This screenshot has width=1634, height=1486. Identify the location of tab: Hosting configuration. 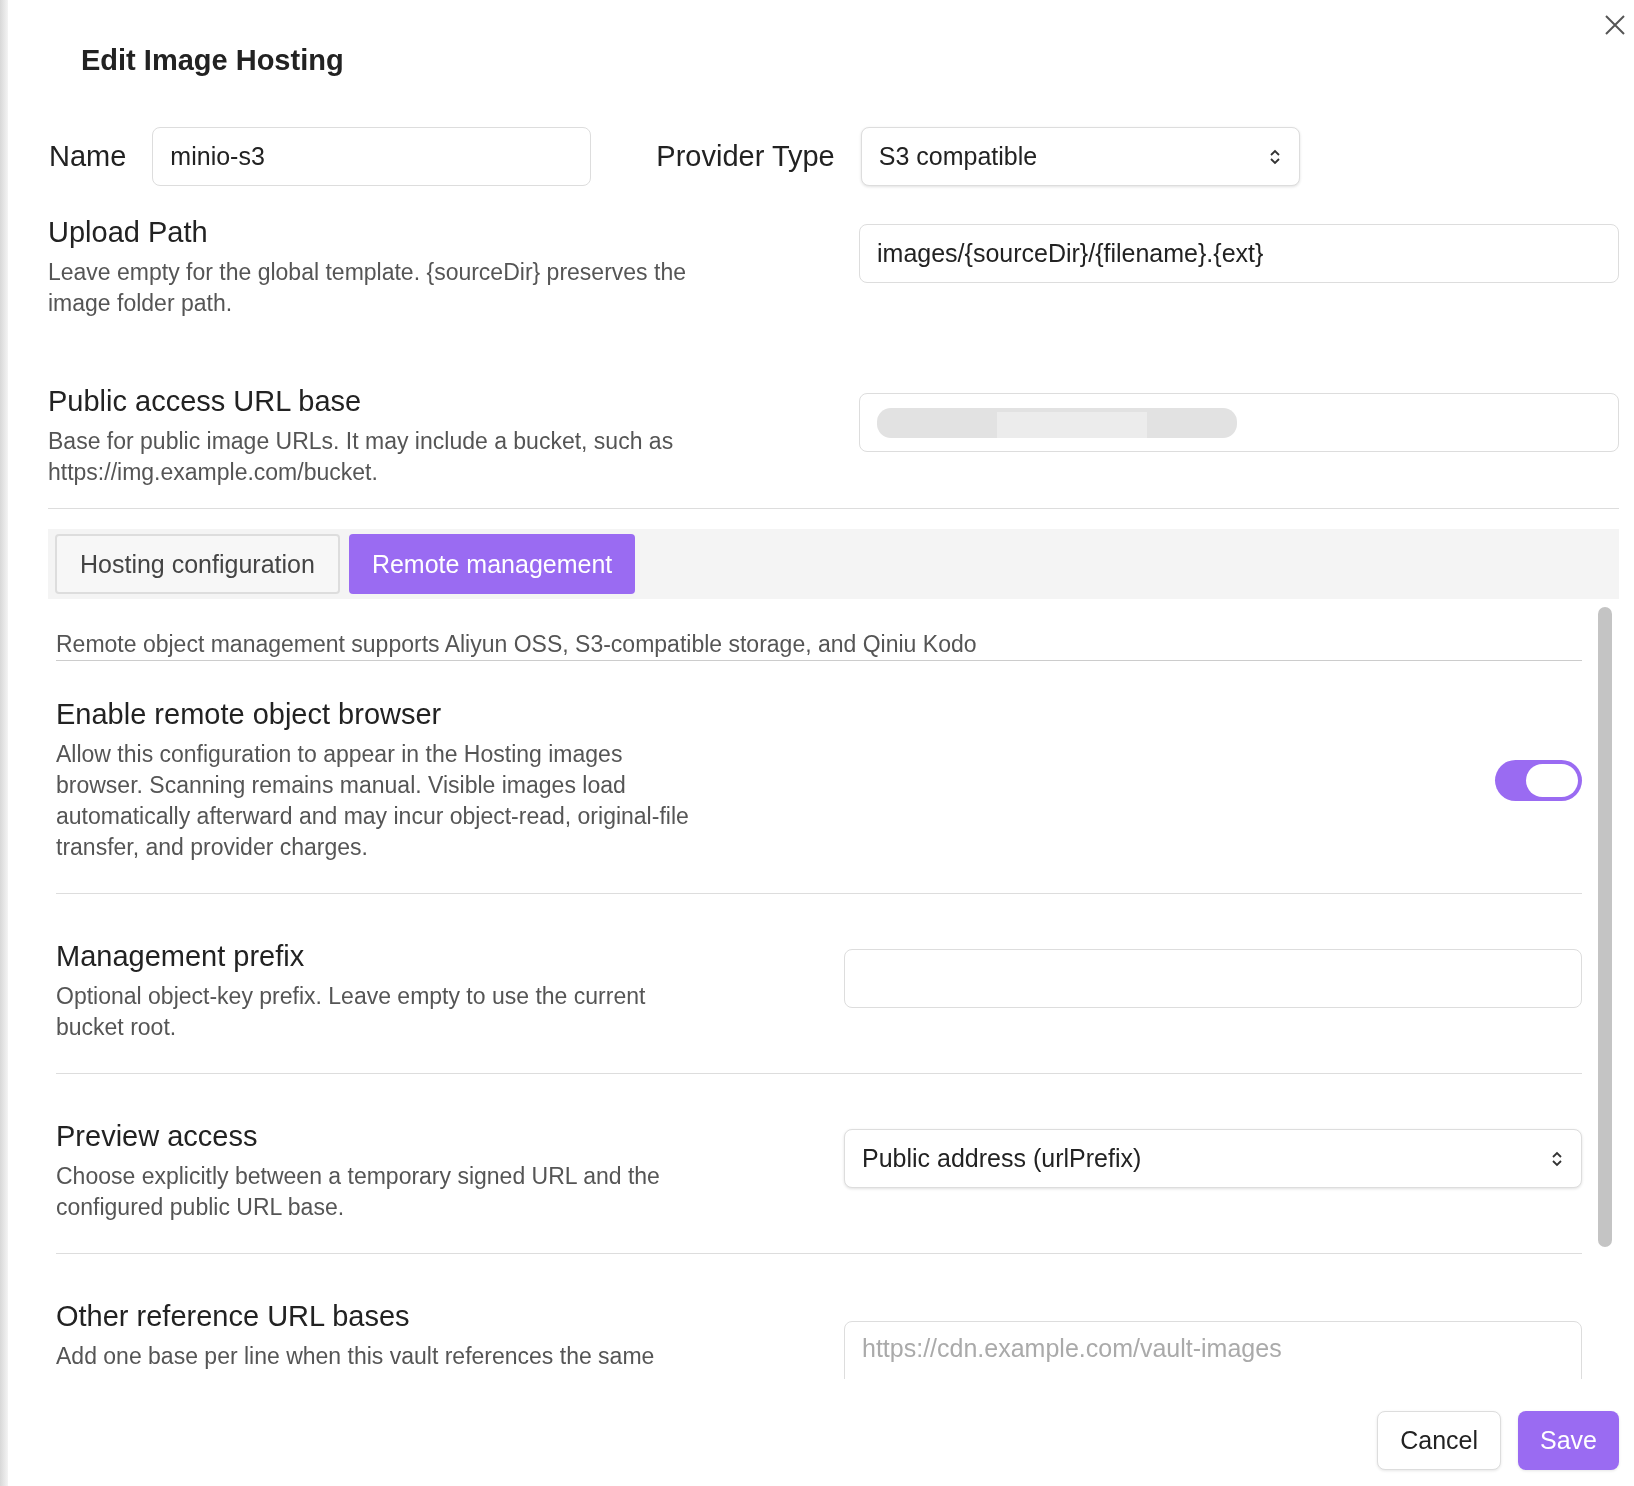
(197, 564).